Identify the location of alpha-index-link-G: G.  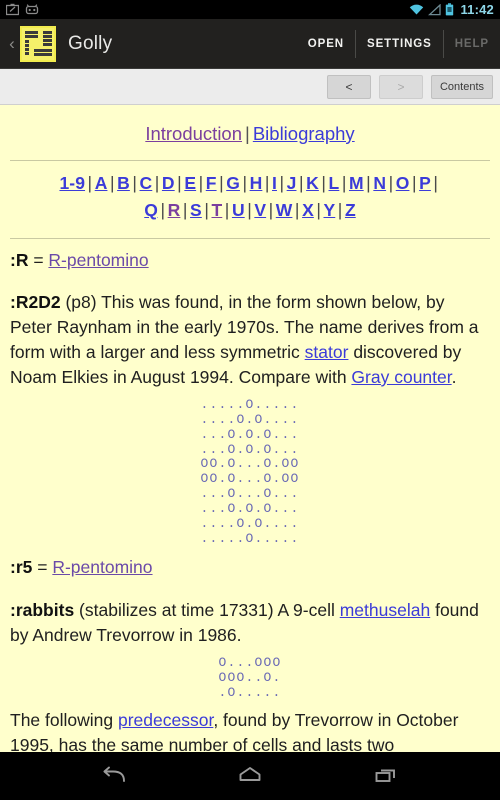
(233, 183).